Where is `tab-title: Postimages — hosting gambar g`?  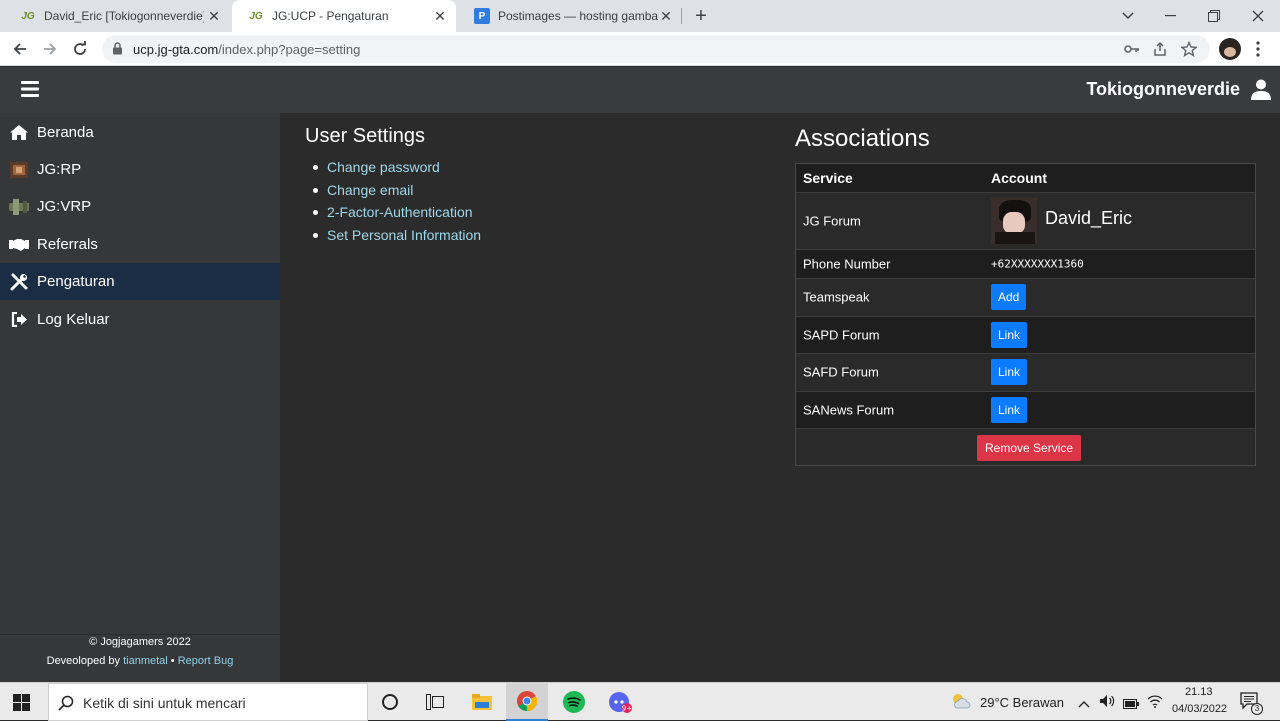 tab-title: Postimages — hosting gambar g is located at coordinates (578, 16).